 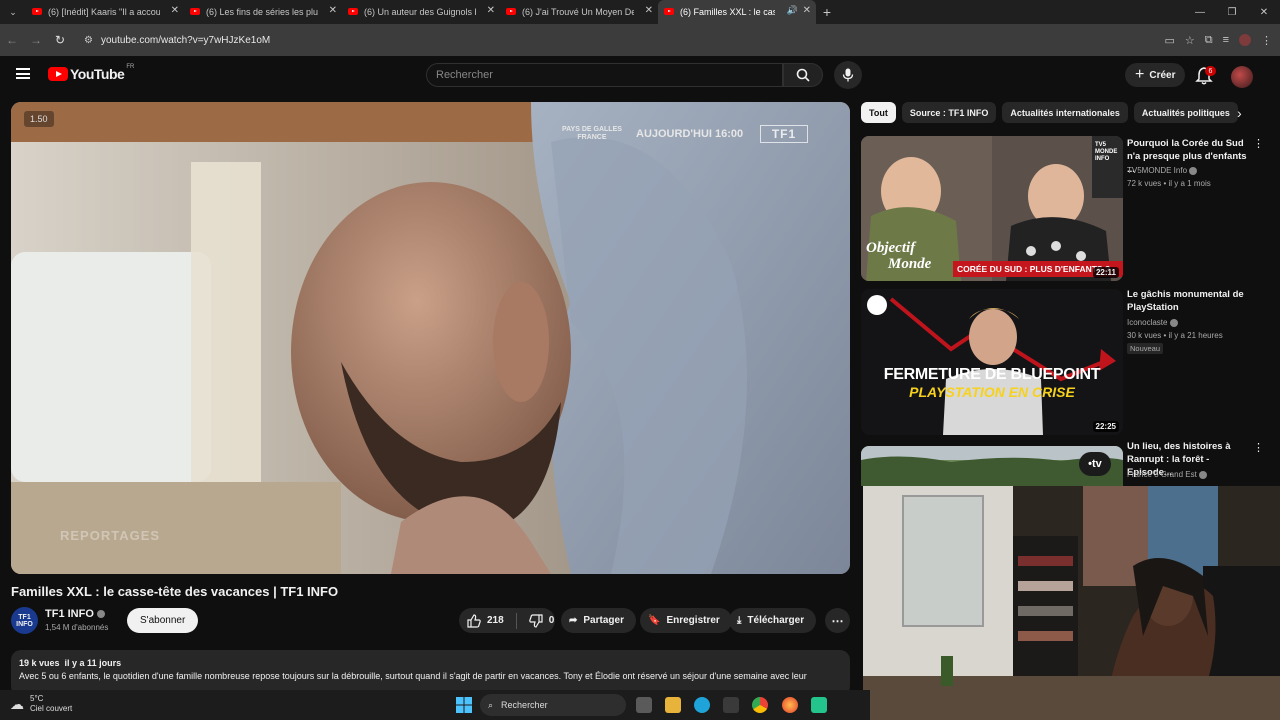 What do you see at coordinates (88, 40) in the screenshot?
I see `site-info-icon: ⚙` at bounding box center [88, 40].